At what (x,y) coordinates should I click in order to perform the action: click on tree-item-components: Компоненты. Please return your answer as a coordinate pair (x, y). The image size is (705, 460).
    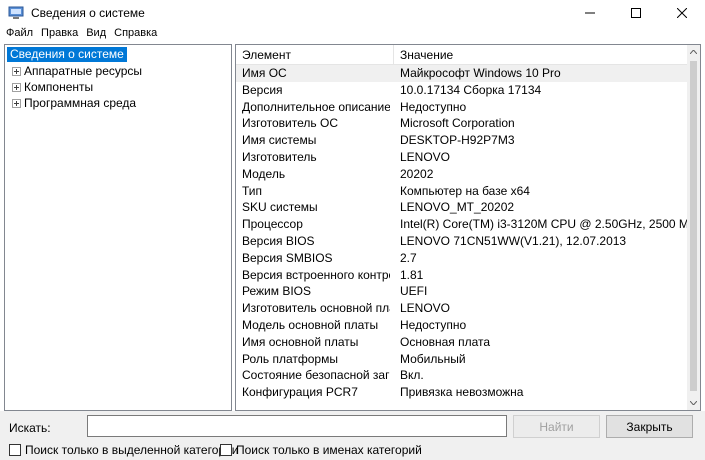
    Looking at the image, I should click on (52, 87).